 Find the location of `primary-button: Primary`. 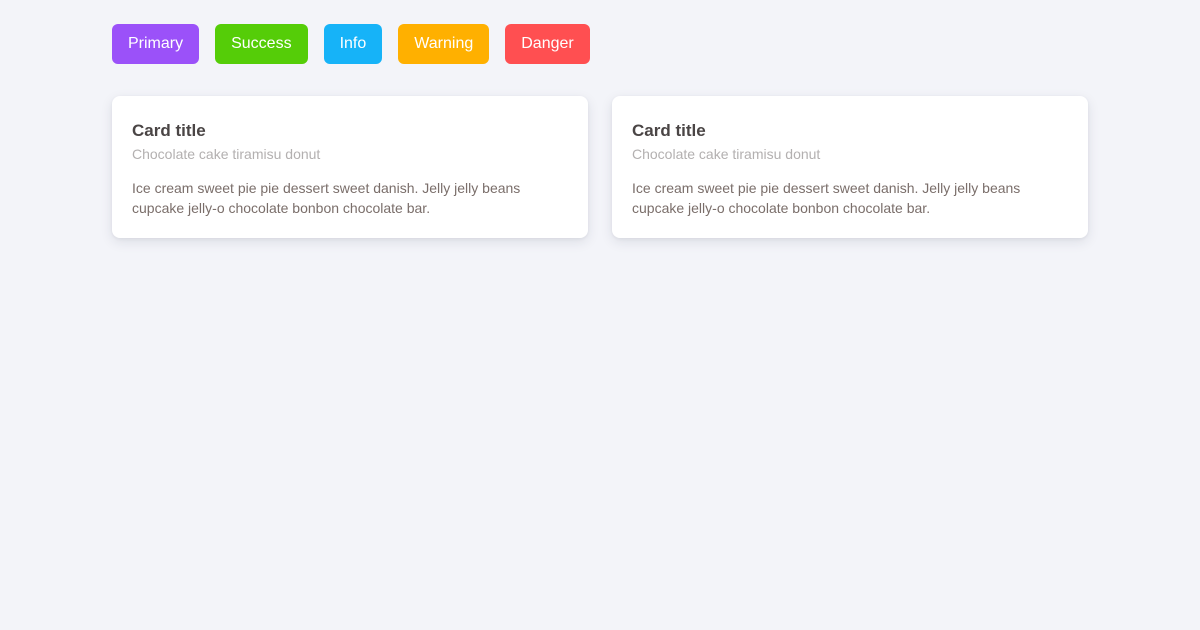

primary-button: Primary is located at coordinates (156, 44).